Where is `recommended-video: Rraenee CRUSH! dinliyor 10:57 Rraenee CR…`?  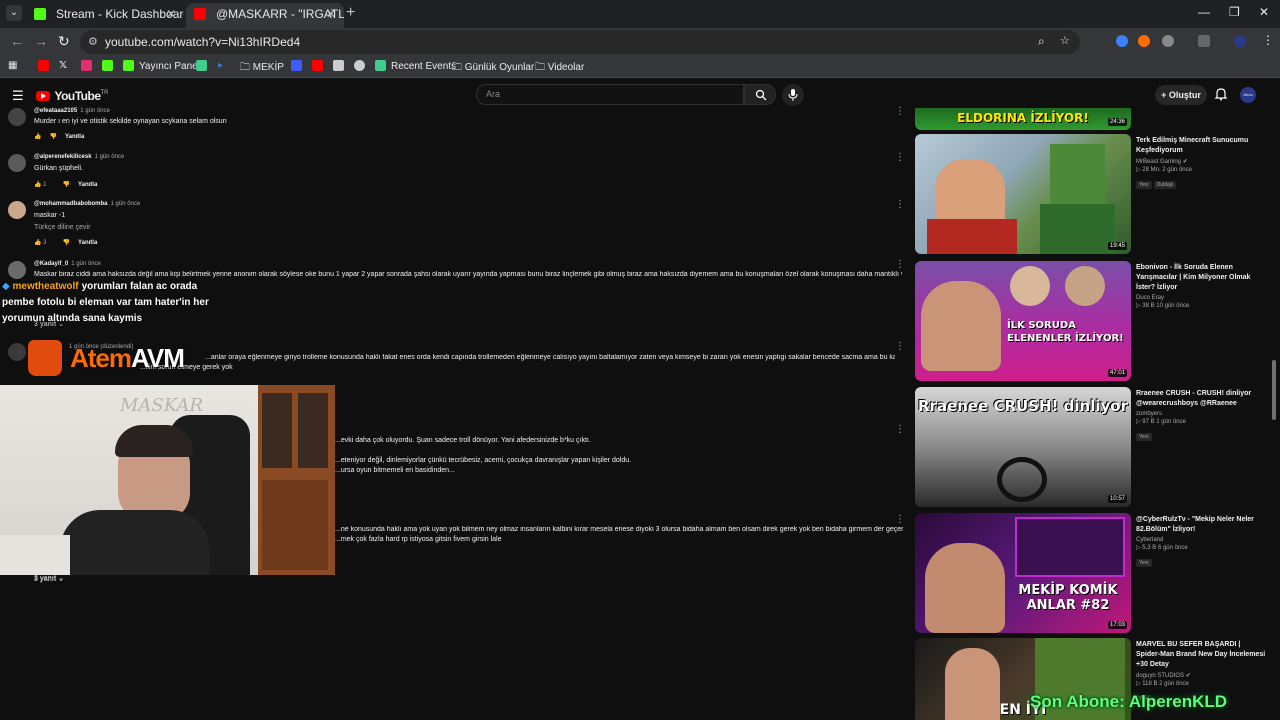 recommended-video: Rraenee CRUSH! dinliyor 10:57 Rraenee CR… is located at coordinates (1092, 448).